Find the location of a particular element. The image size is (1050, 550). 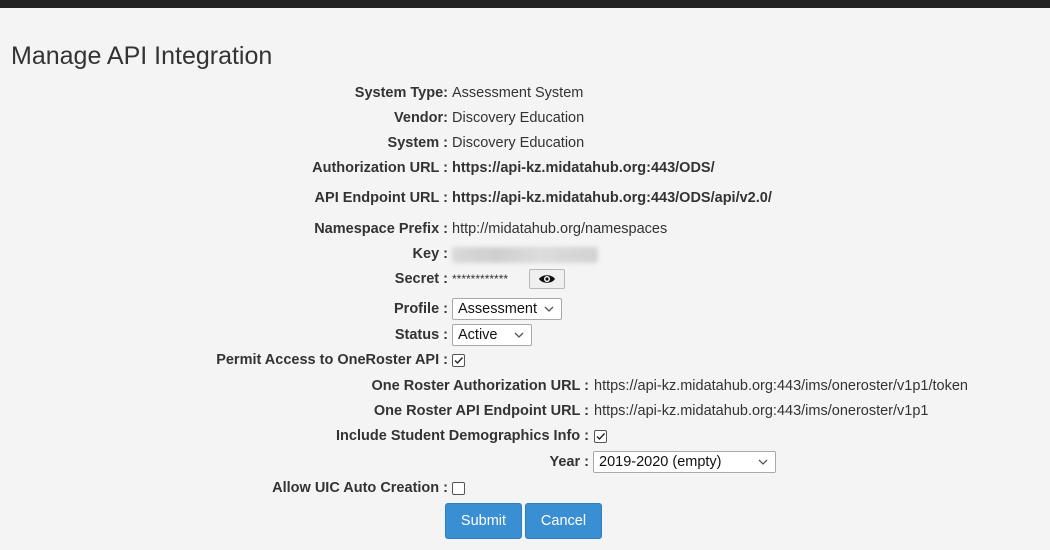

namespace-prefix-label: Namespace Prefix : is located at coordinates (381, 229).